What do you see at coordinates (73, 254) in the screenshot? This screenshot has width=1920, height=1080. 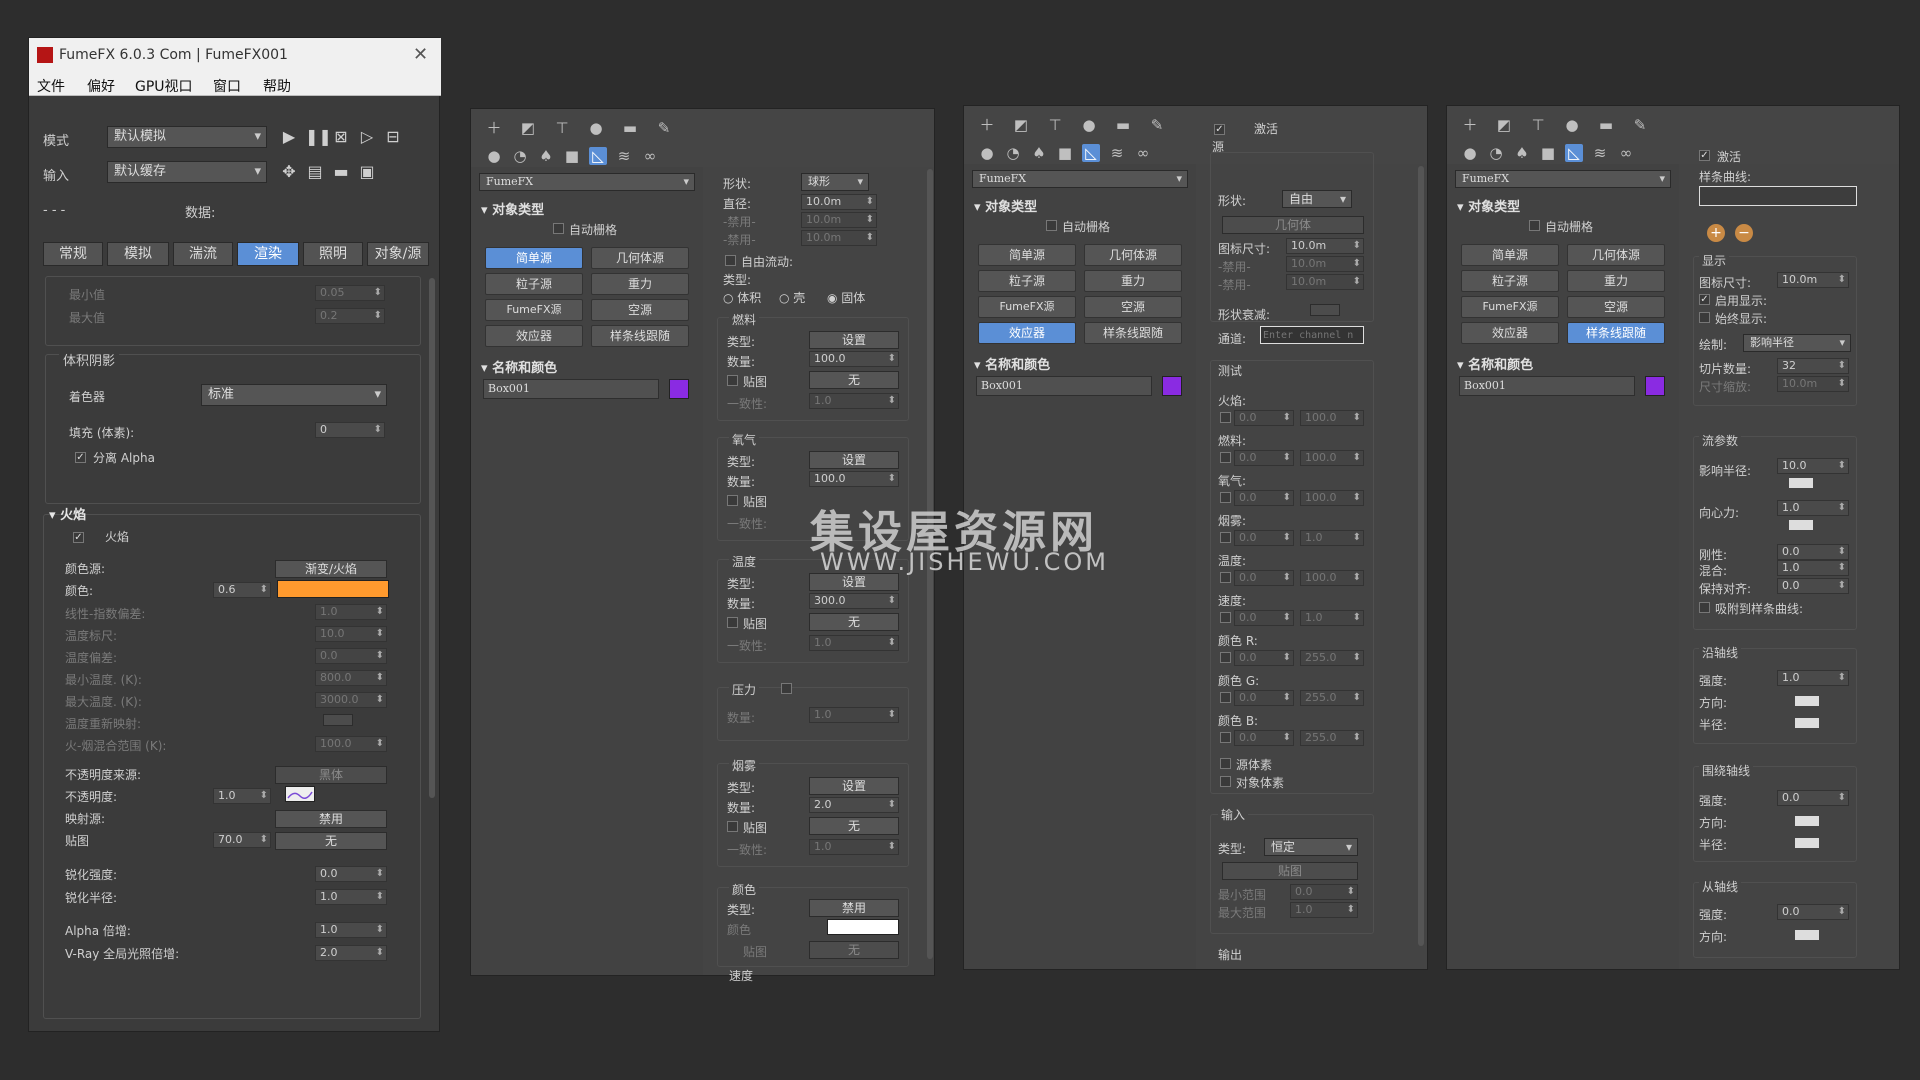 I see `tab-general: 常规` at bounding box center [73, 254].